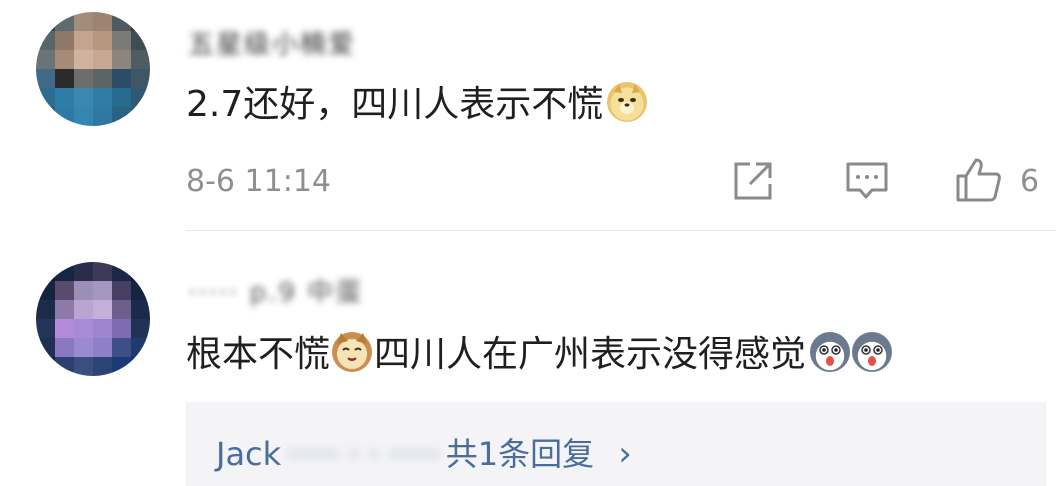 The width and height of the screenshot is (1056, 486). What do you see at coordinates (249, 454) in the screenshot?
I see `reply-author: Jack` at bounding box center [249, 454].